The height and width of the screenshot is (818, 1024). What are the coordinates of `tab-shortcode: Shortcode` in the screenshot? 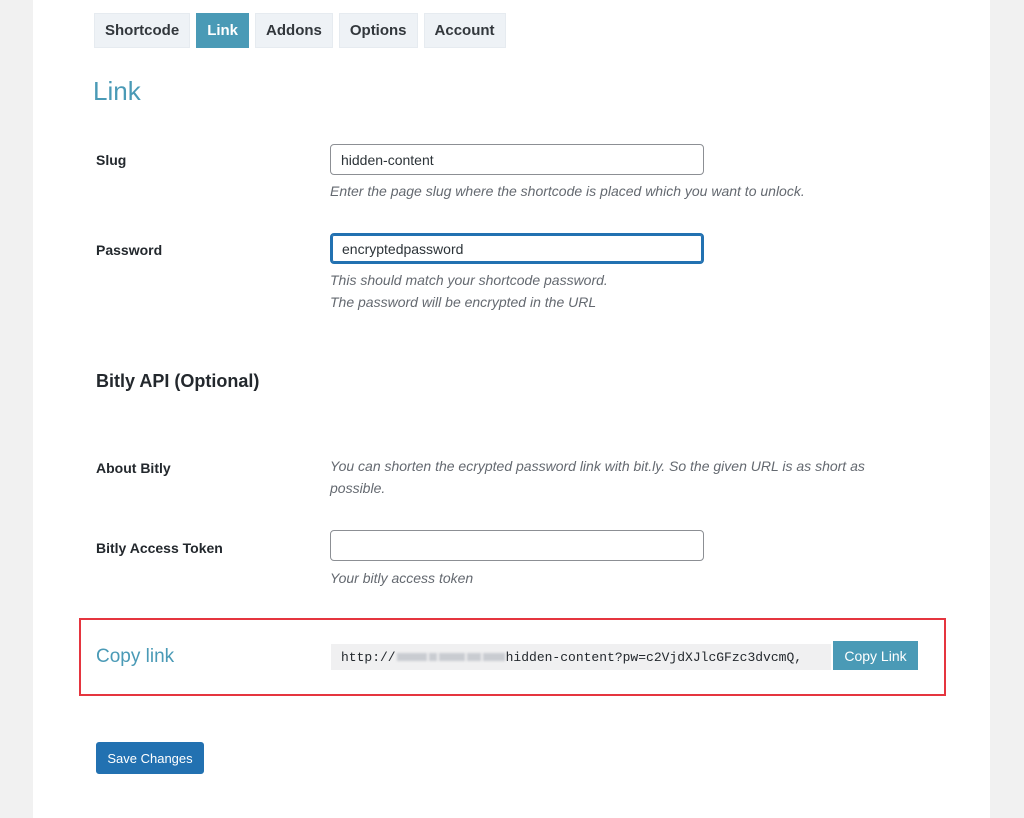 It's located at (142, 30).